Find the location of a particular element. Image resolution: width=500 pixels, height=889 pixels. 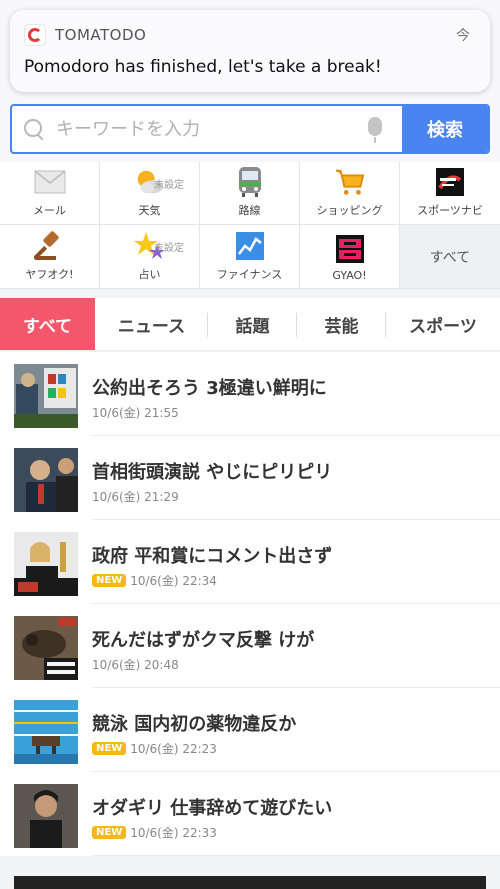

service-label: スポーツナビ is located at coordinates (450, 210).